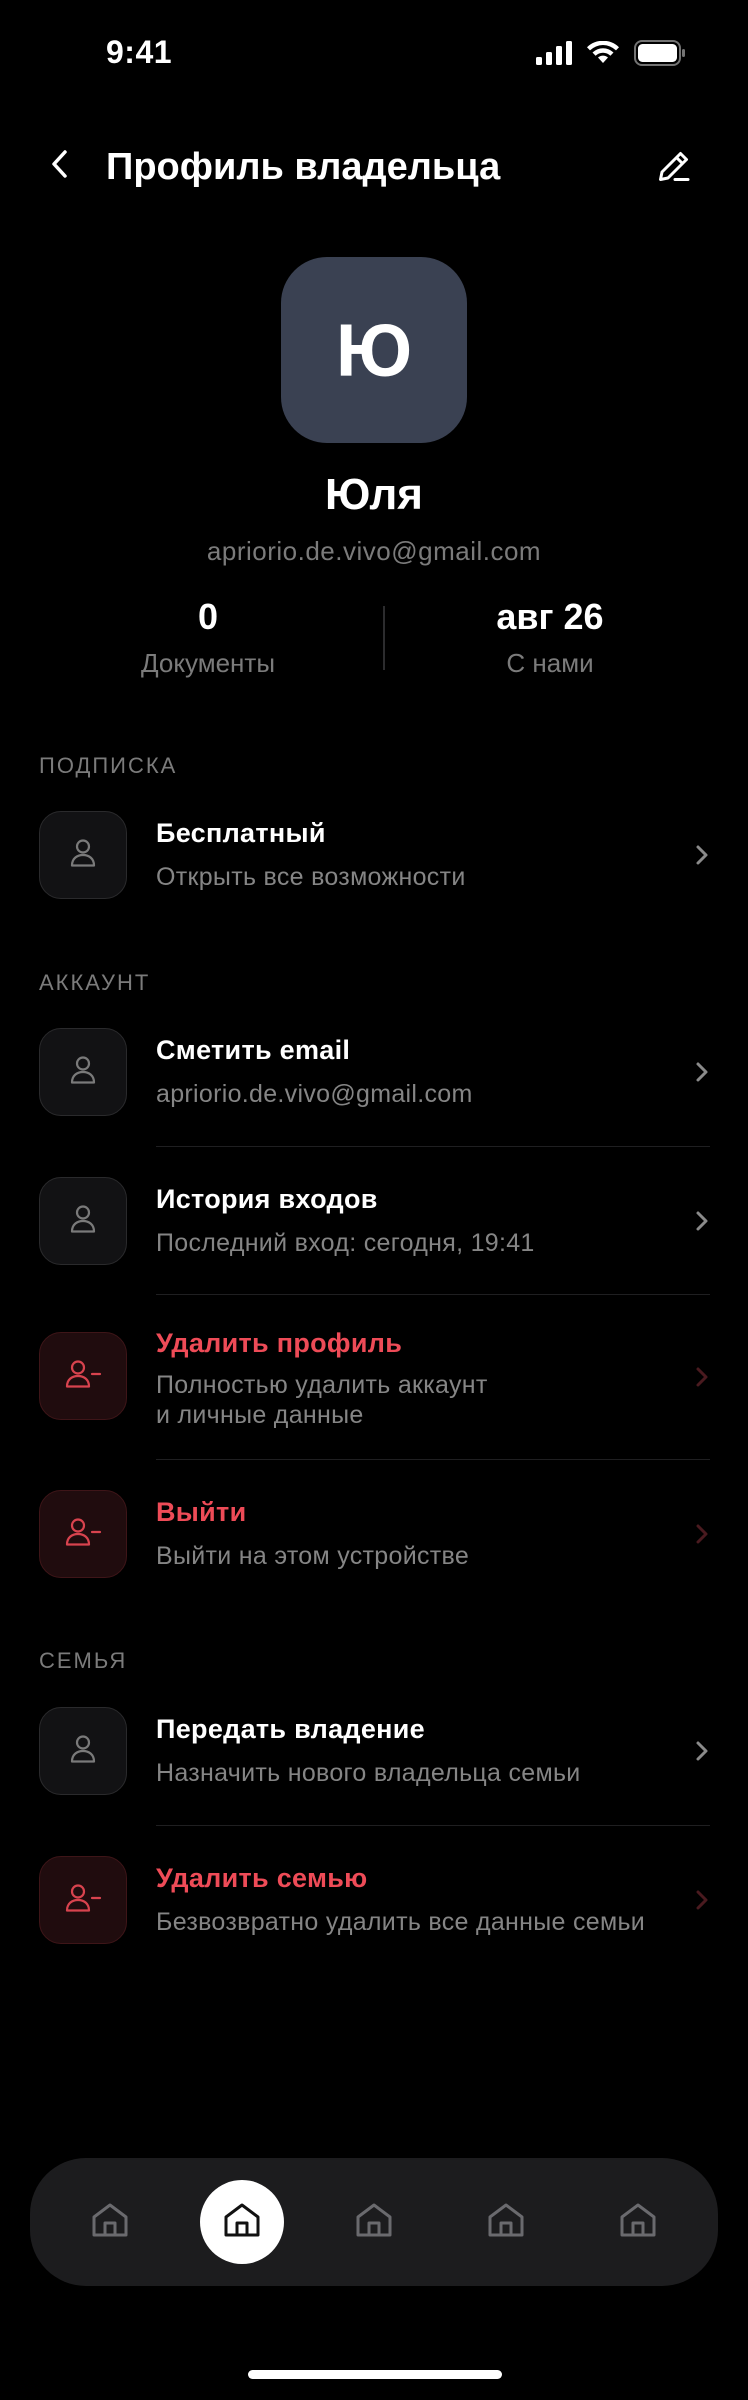 The width and height of the screenshot is (748, 2400). I want to click on stat-documents-value: 0, so click(208, 616).